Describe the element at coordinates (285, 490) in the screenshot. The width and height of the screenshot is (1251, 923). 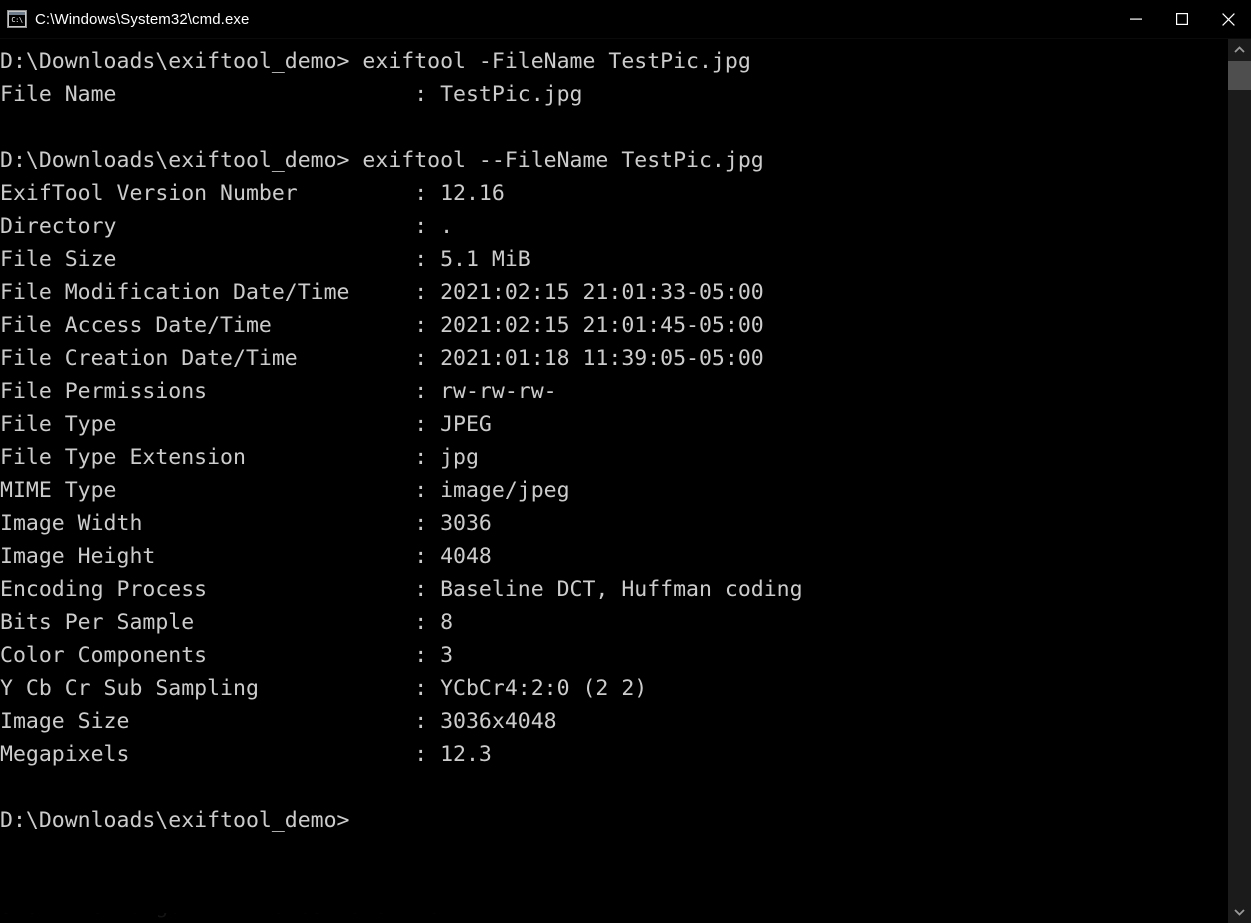
I see `terminal-metadata-row: MIME Type : image/jpeg` at that location.